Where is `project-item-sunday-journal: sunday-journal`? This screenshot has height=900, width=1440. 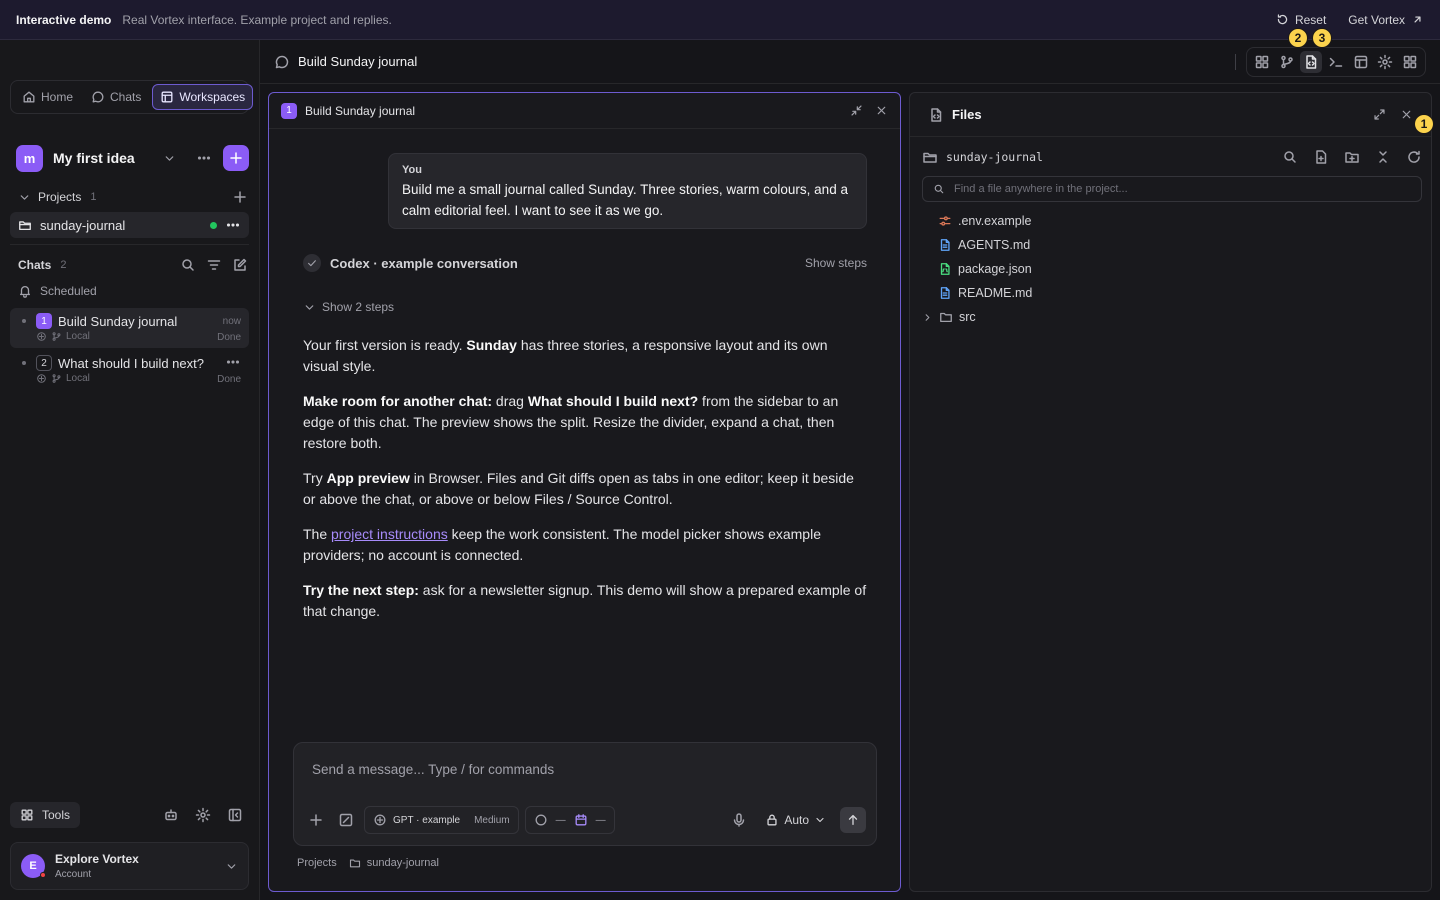 project-item-sunday-journal: sunday-journal is located at coordinates (129, 225).